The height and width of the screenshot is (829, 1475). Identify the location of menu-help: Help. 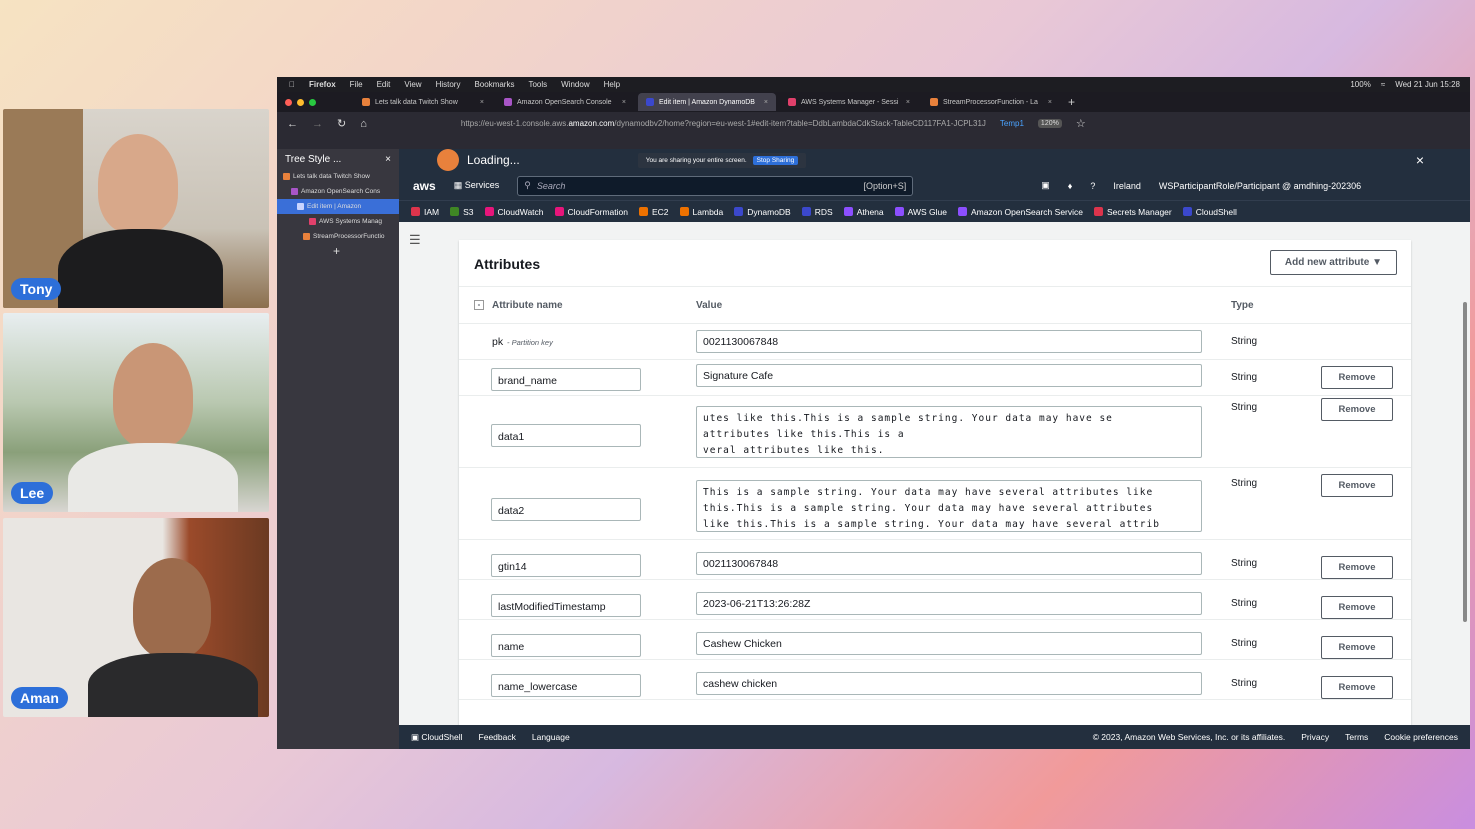
(612, 84).